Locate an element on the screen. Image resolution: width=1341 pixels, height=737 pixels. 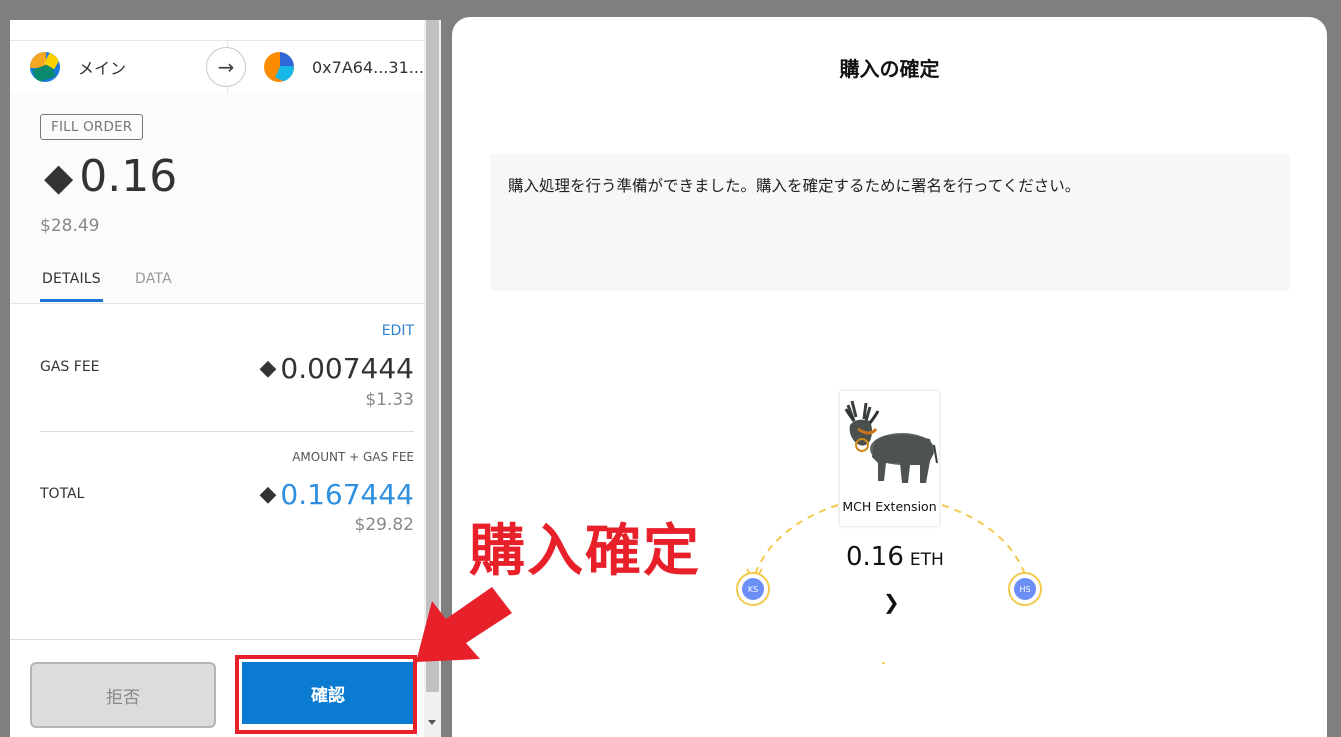
confirm-highlight-frame is located at coordinates (326, 694).